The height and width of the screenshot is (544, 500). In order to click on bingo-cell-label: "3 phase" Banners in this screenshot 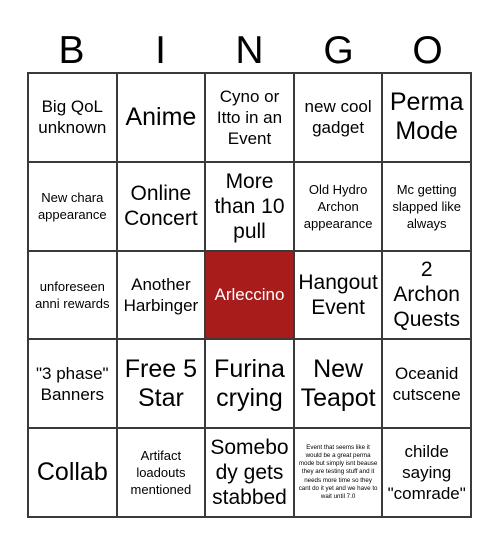, I will do `click(72, 383)`.